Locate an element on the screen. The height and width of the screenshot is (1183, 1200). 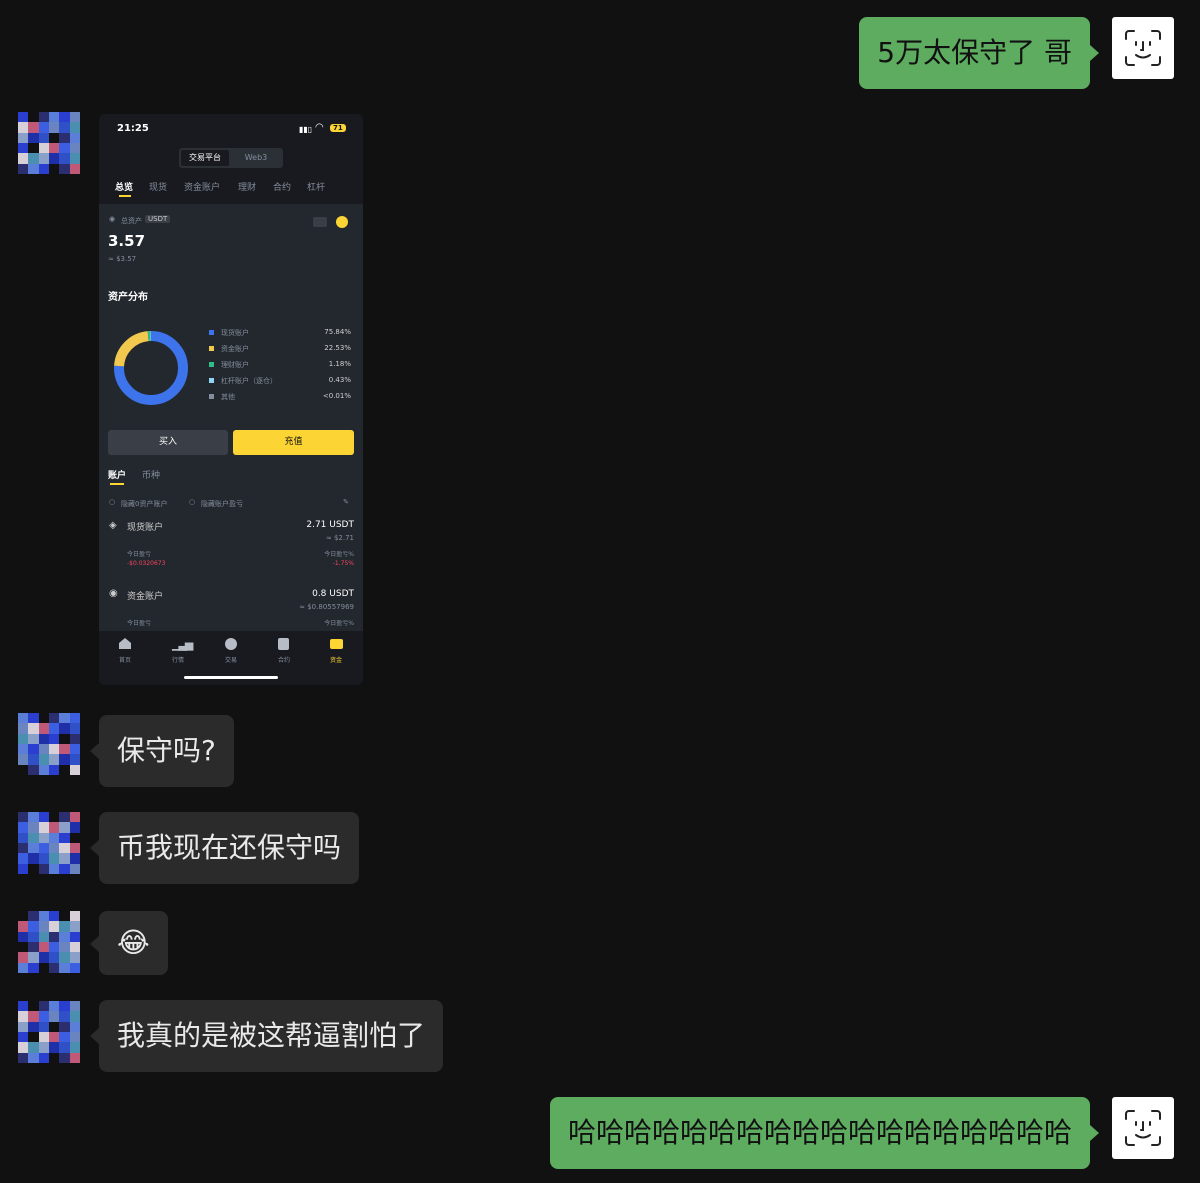
tab-indicator is located at coordinates (125, 196).